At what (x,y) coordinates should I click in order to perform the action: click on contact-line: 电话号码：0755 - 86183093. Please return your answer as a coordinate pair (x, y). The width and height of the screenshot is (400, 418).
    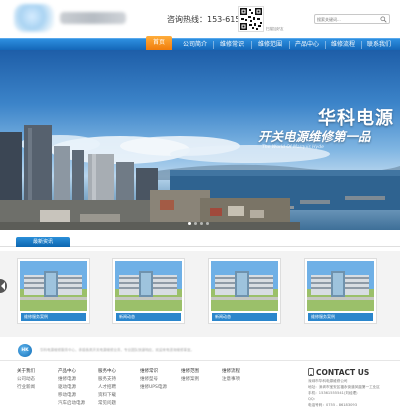
    Looking at the image, I should click on (332, 405).